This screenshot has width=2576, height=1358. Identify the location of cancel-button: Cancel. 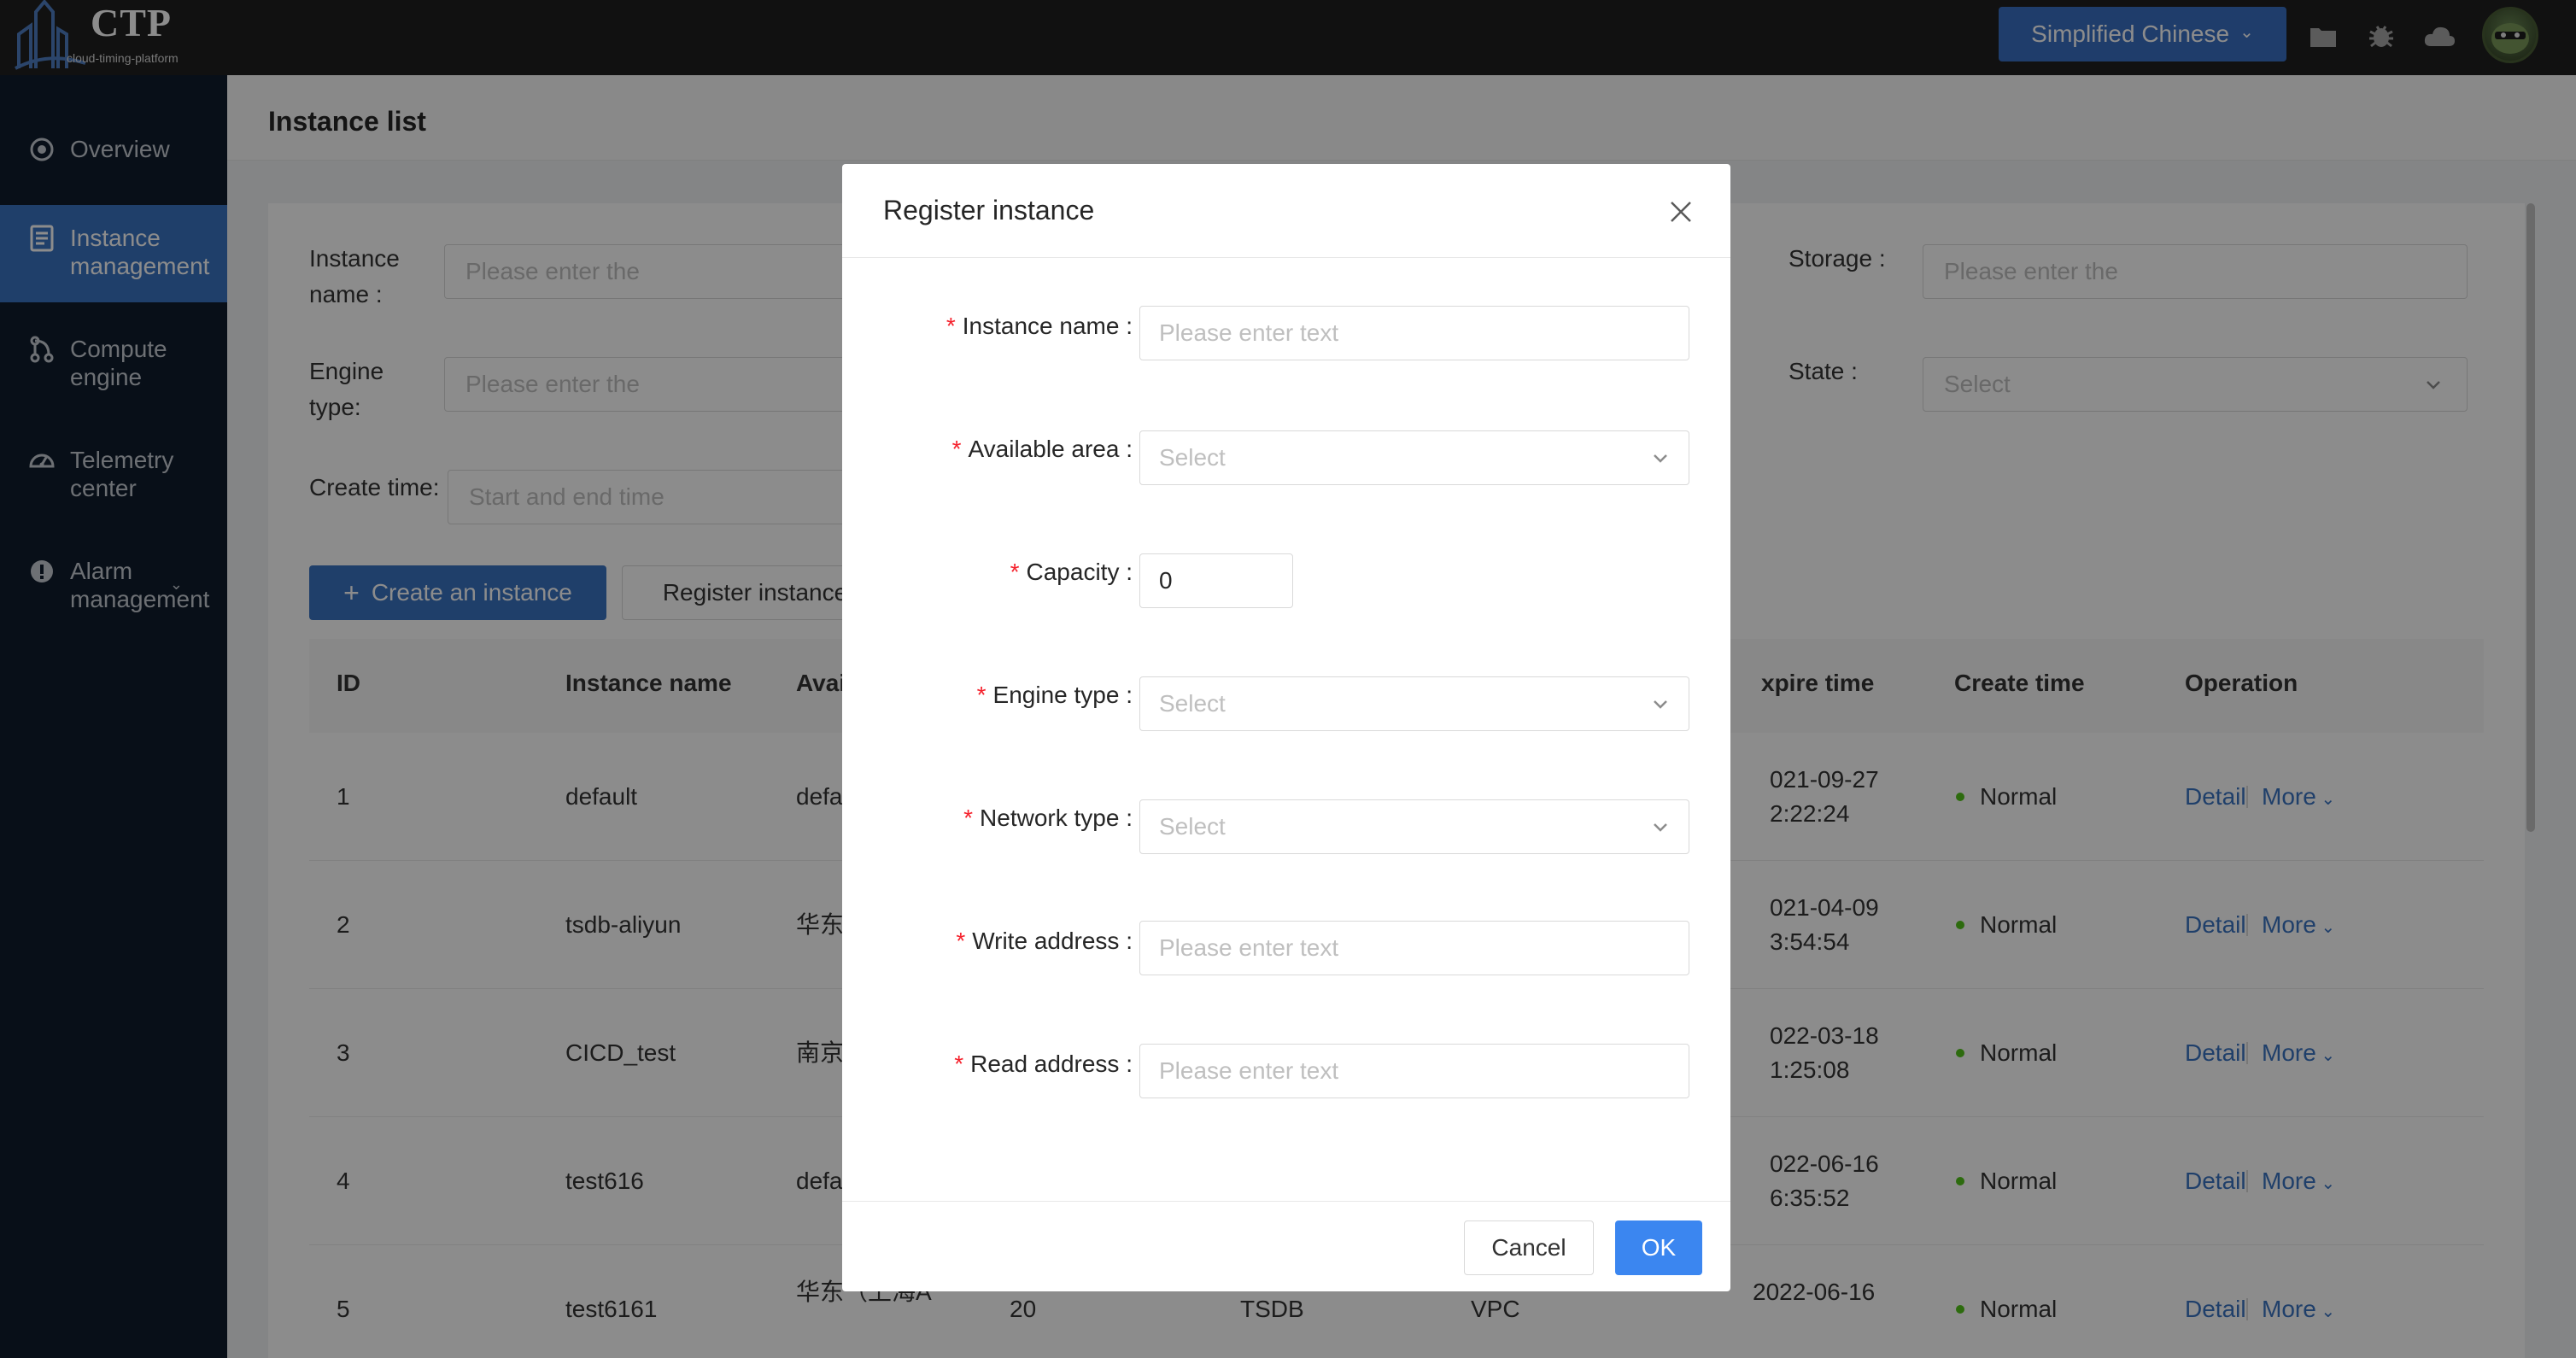
(1529, 1247).